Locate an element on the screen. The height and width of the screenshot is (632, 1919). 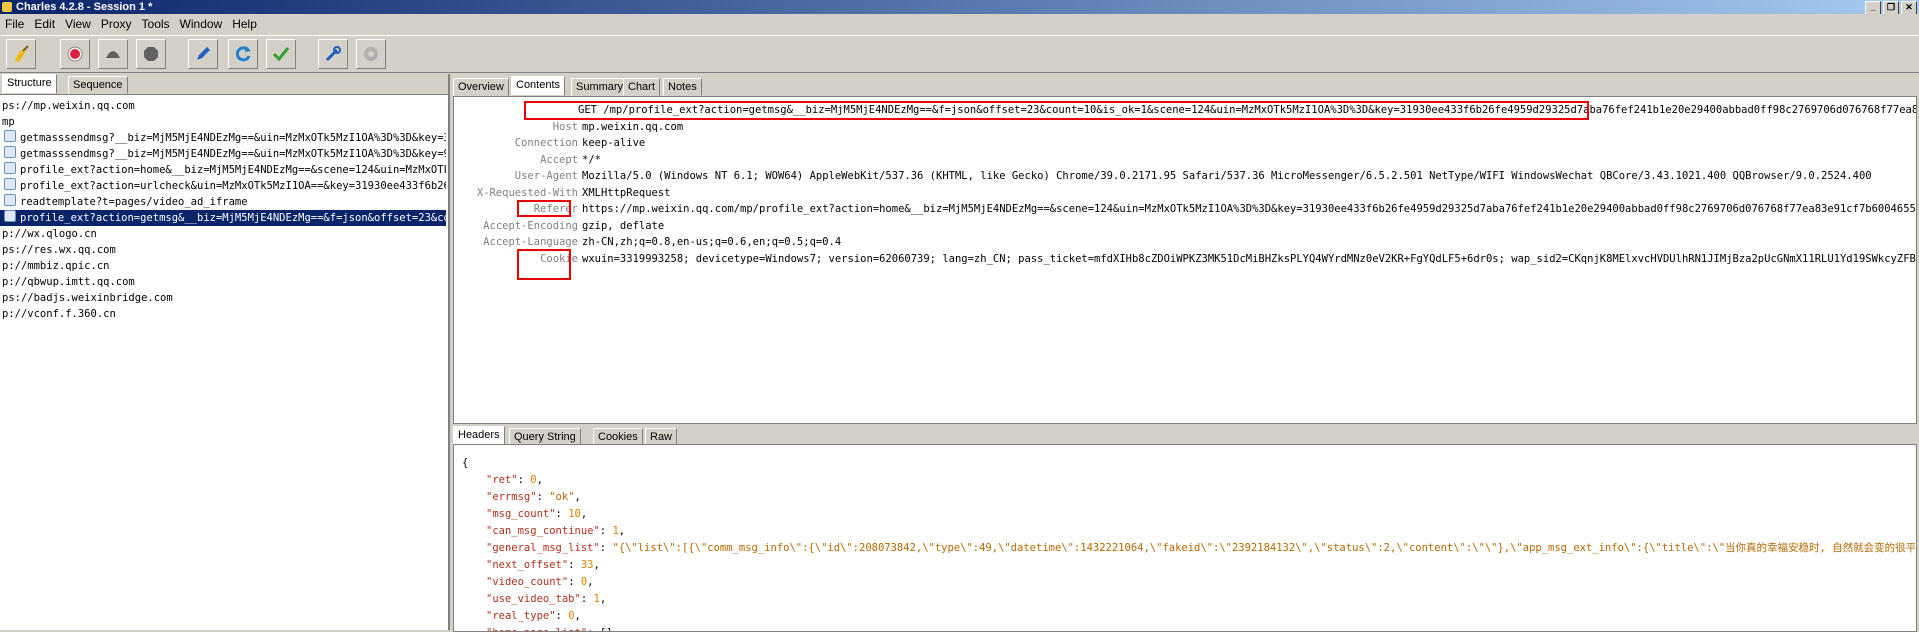
json-value: "ok" is located at coordinates (562, 497).